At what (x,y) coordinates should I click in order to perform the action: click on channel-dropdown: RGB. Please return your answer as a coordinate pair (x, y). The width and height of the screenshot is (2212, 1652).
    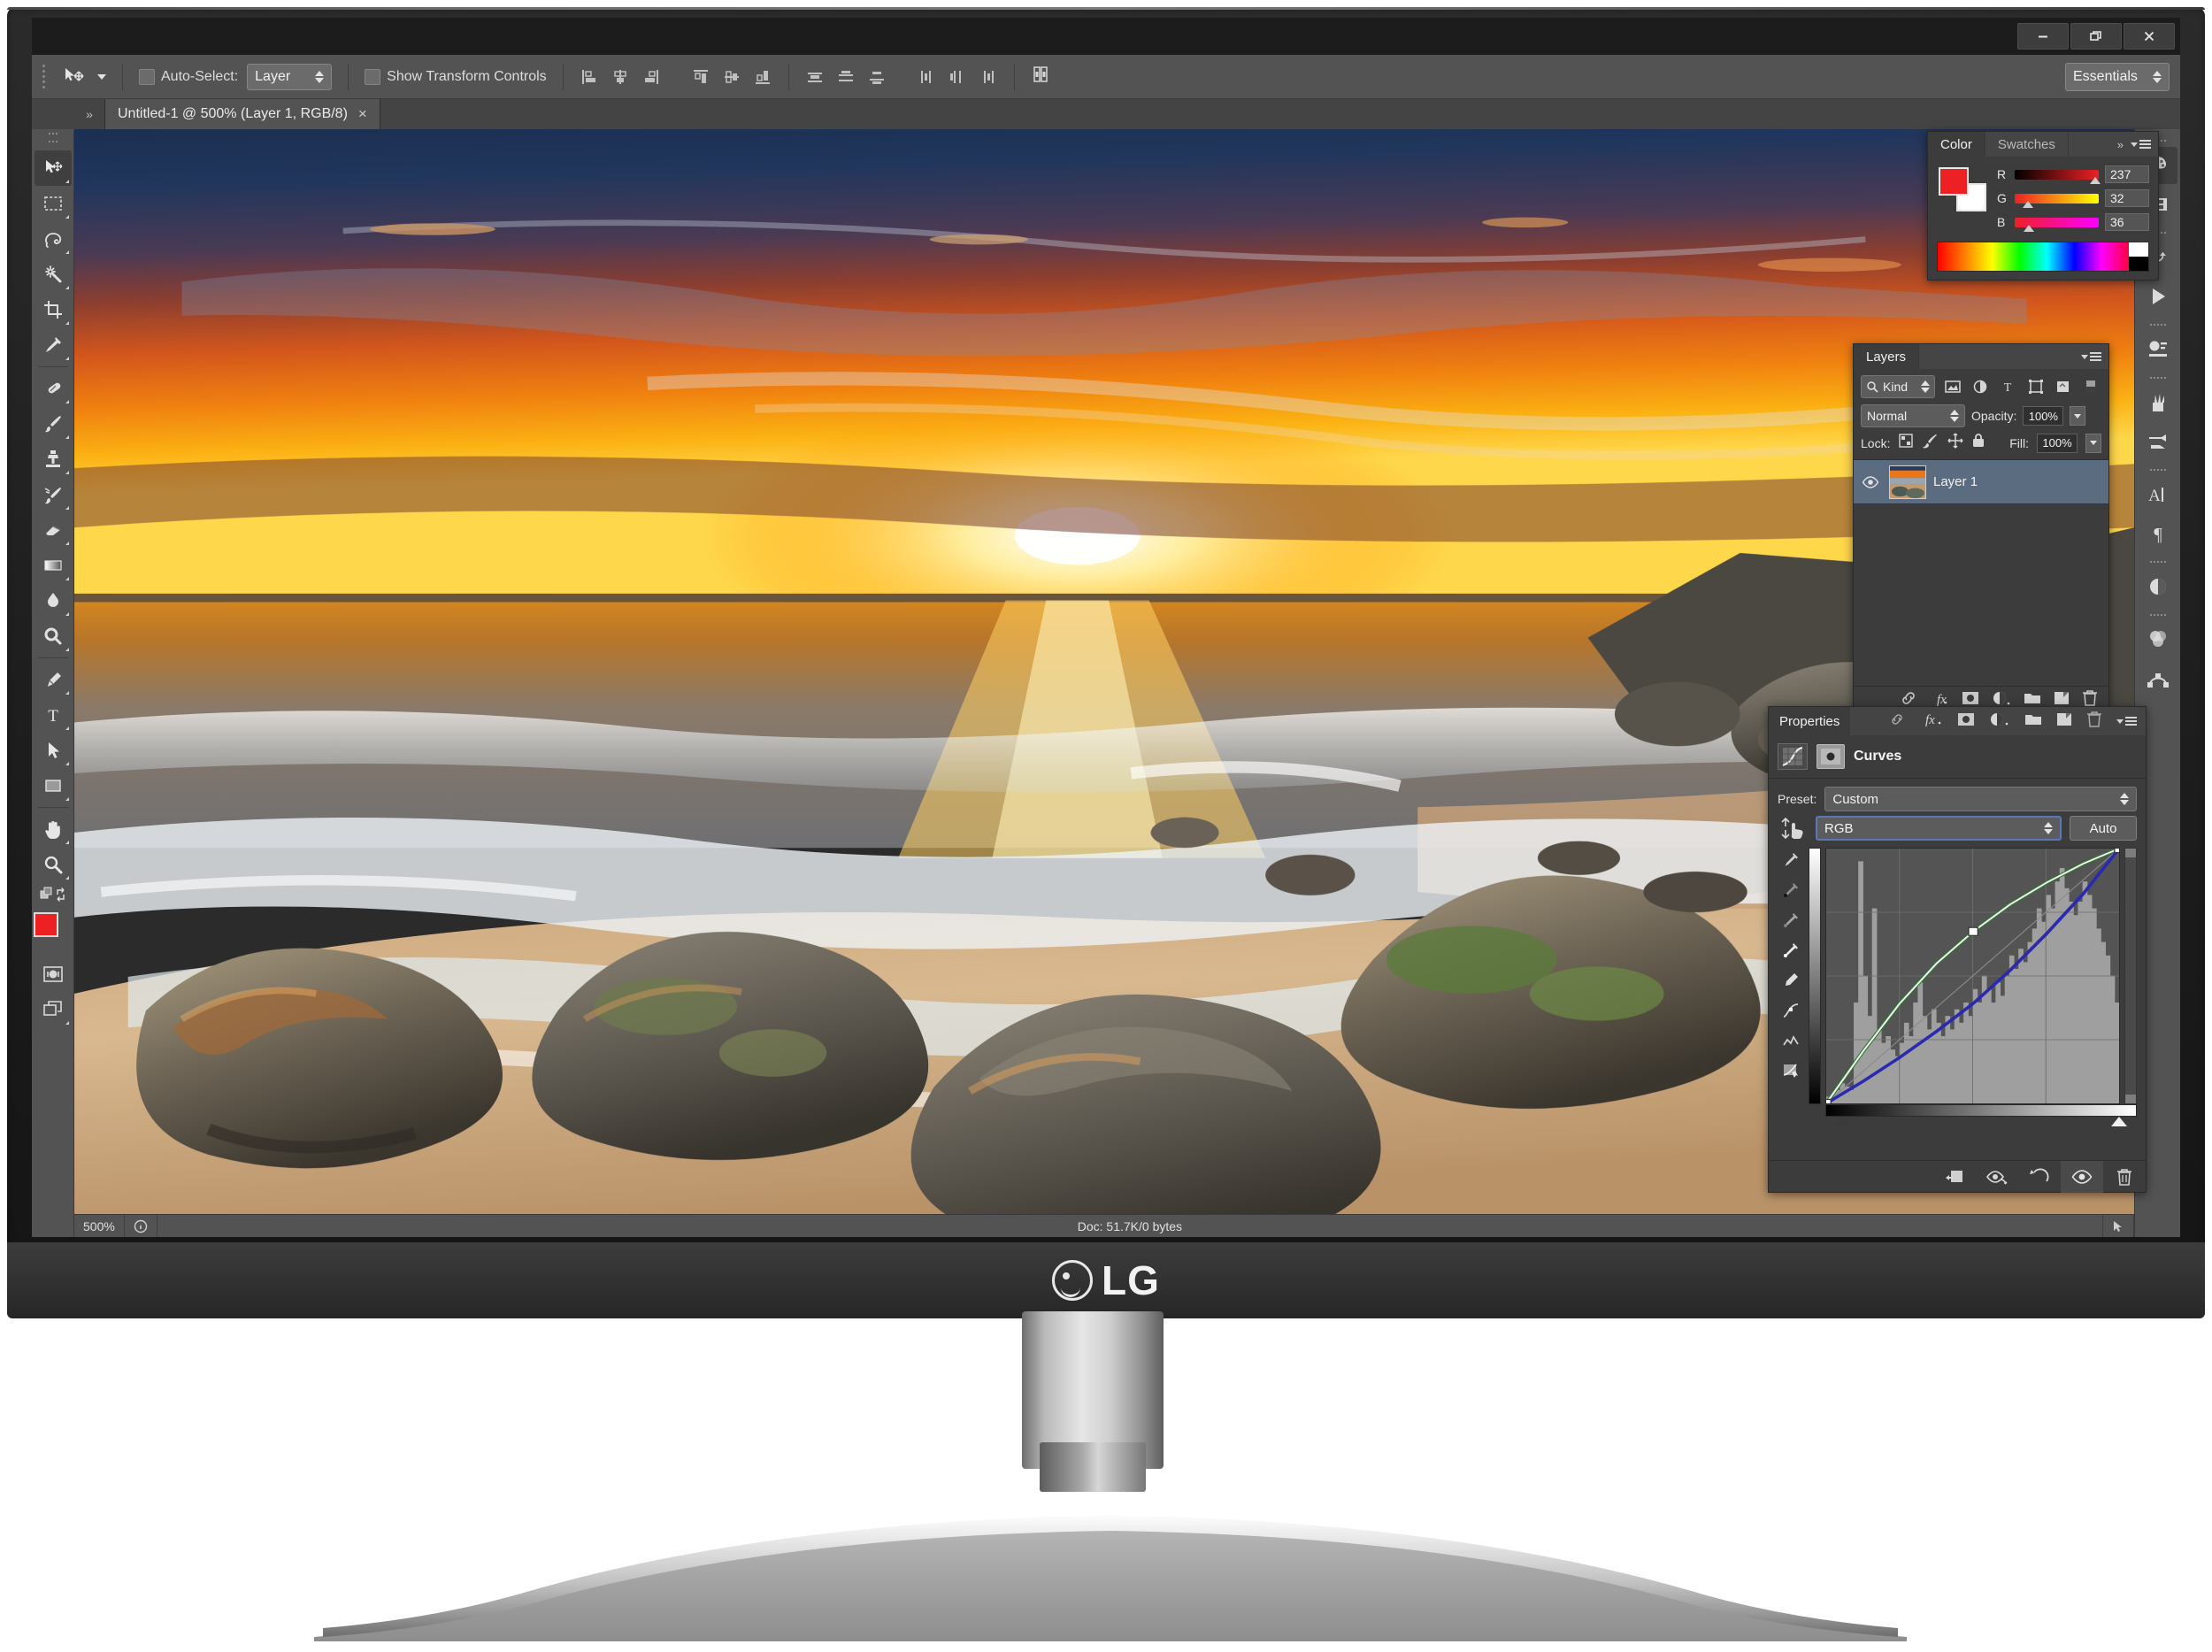
    Looking at the image, I should click on (1939, 828).